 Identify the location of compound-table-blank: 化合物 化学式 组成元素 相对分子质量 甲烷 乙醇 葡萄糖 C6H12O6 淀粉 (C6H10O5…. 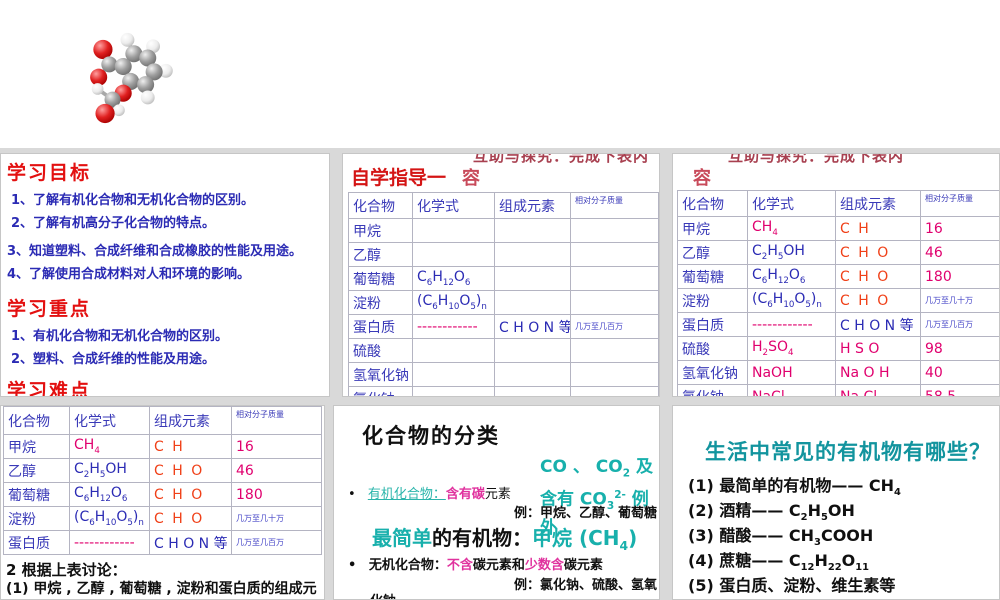
(503, 294).